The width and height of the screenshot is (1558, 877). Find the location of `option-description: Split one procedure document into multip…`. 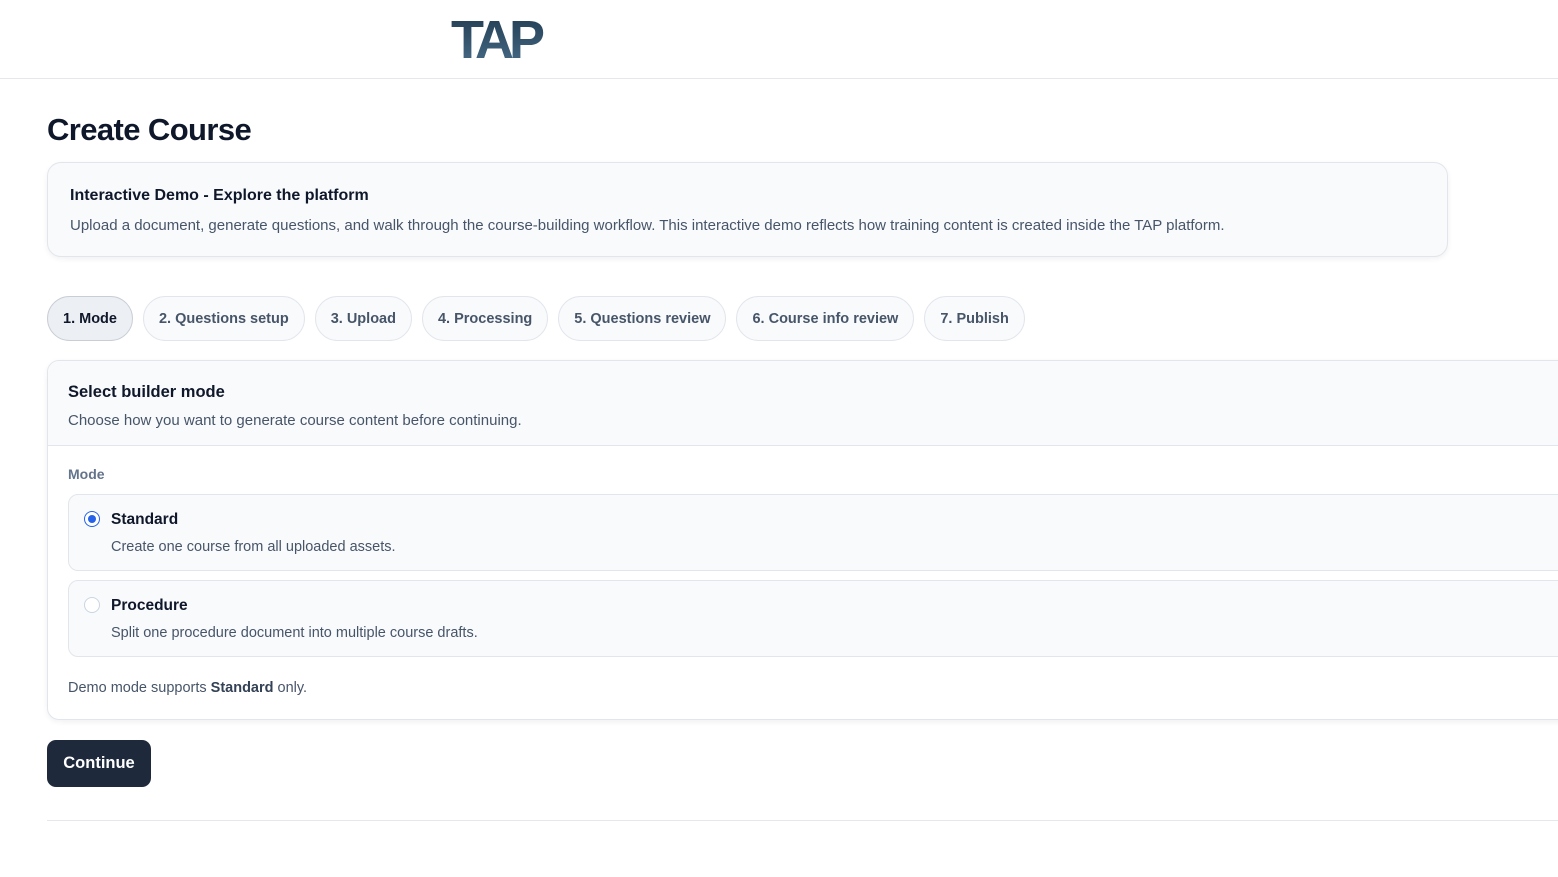

option-description: Split one procedure document into multip… is located at coordinates (294, 633).